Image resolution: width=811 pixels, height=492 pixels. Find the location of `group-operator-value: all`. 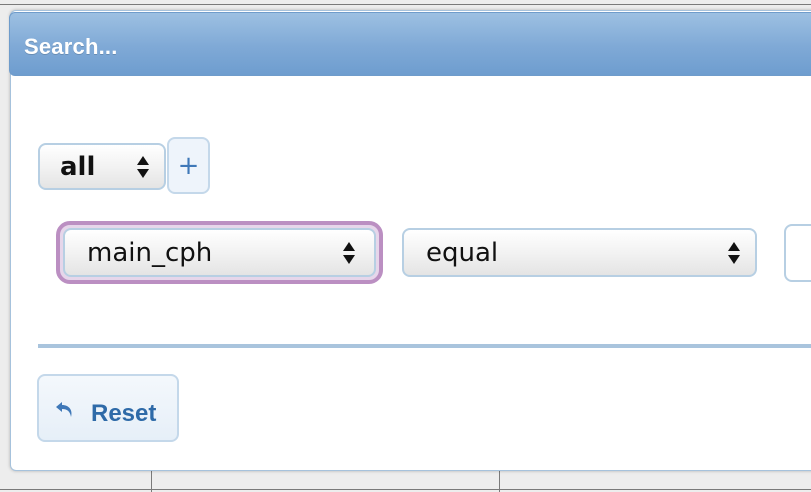

group-operator-value: all is located at coordinates (78, 166).